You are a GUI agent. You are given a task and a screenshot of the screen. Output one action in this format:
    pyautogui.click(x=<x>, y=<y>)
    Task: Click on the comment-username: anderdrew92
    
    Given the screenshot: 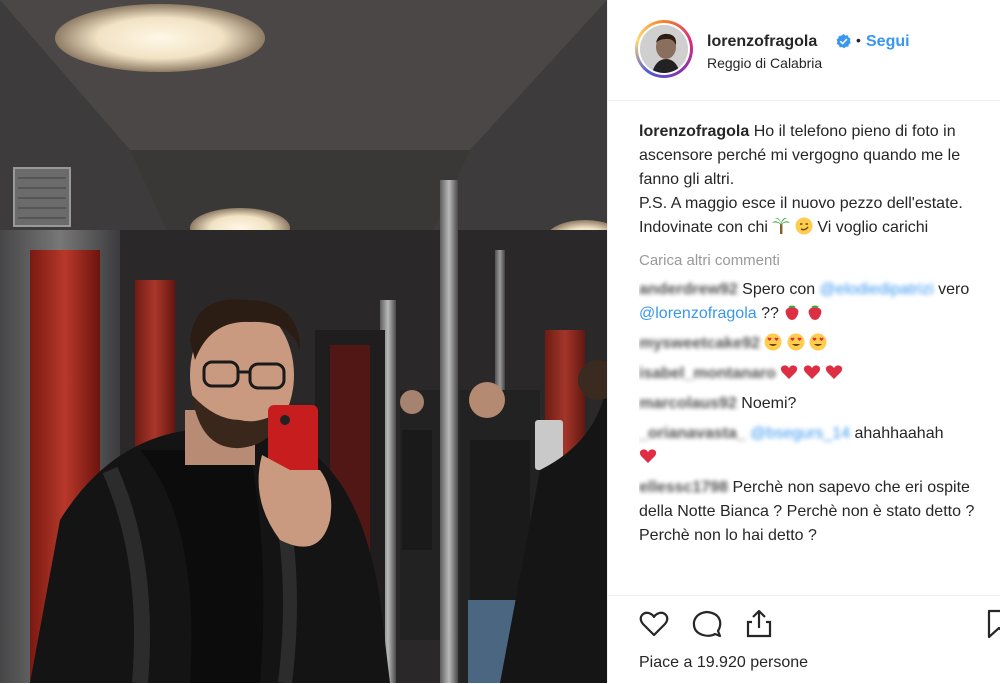 What is the action you would take?
    pyautogui.click(x=688, y=290)
    